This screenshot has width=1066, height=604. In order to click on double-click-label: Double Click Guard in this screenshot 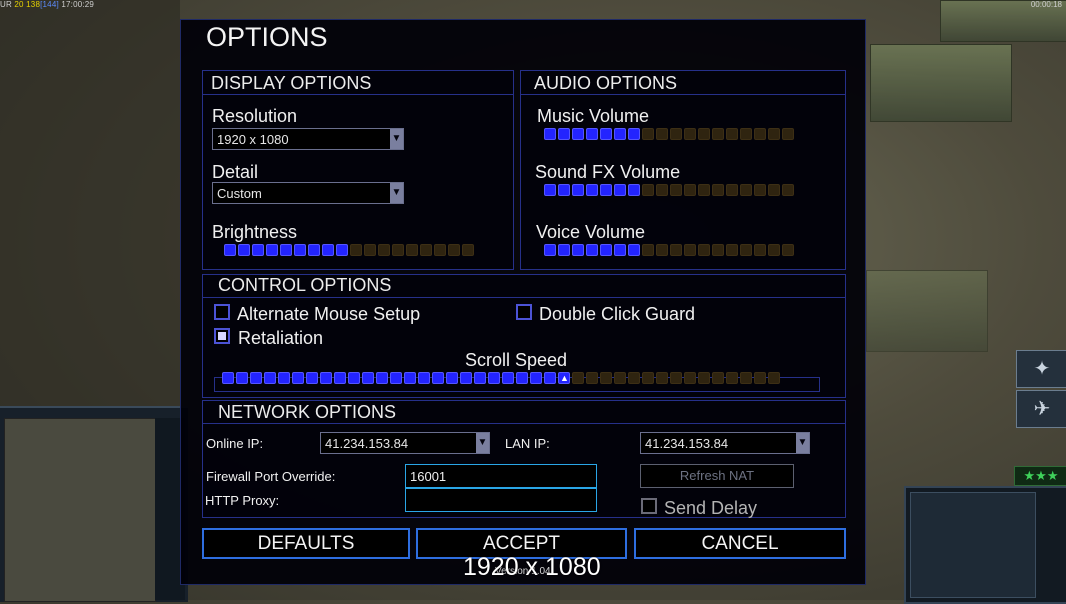, I will do `click(617, 314)`.